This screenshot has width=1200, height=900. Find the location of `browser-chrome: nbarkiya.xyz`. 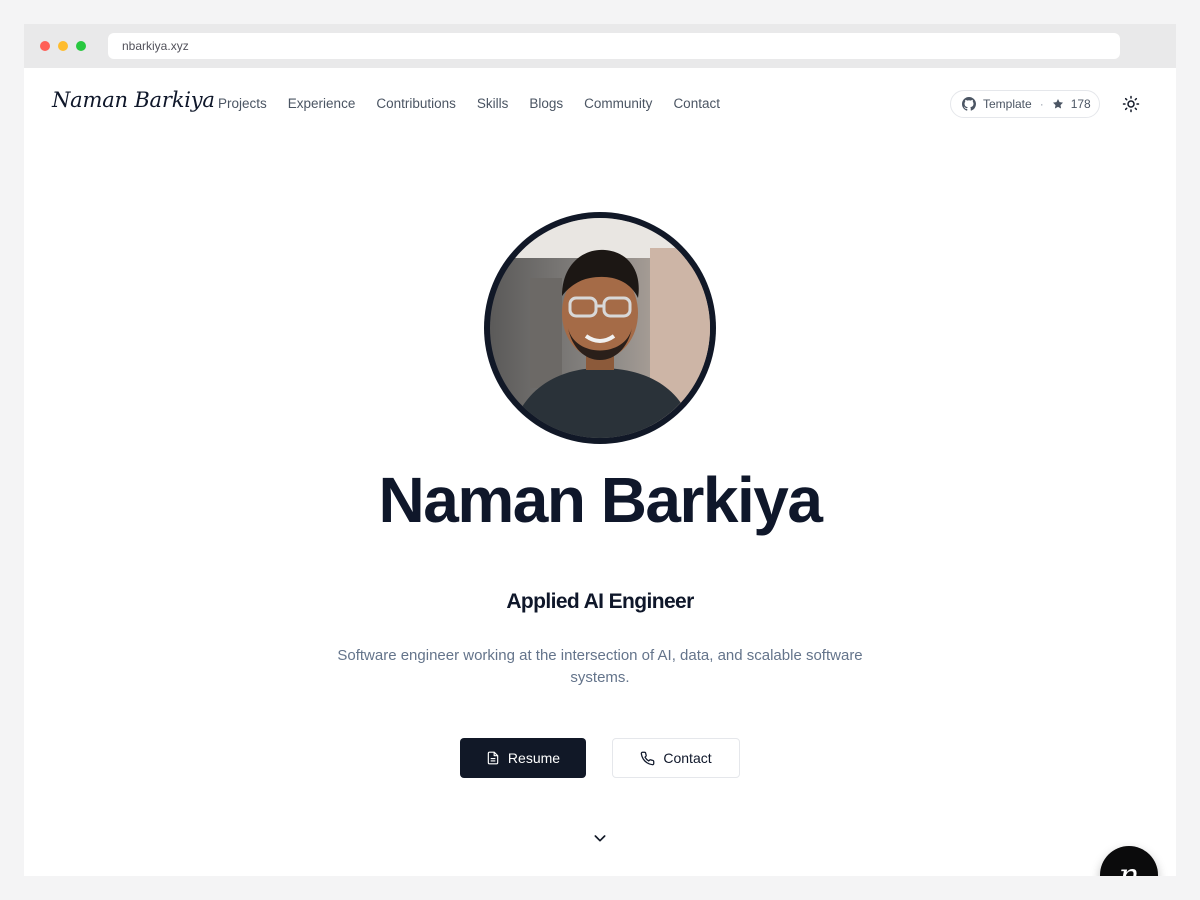

browser-chrome: nbarkiya.xyz is located at coordinates (600, 46).